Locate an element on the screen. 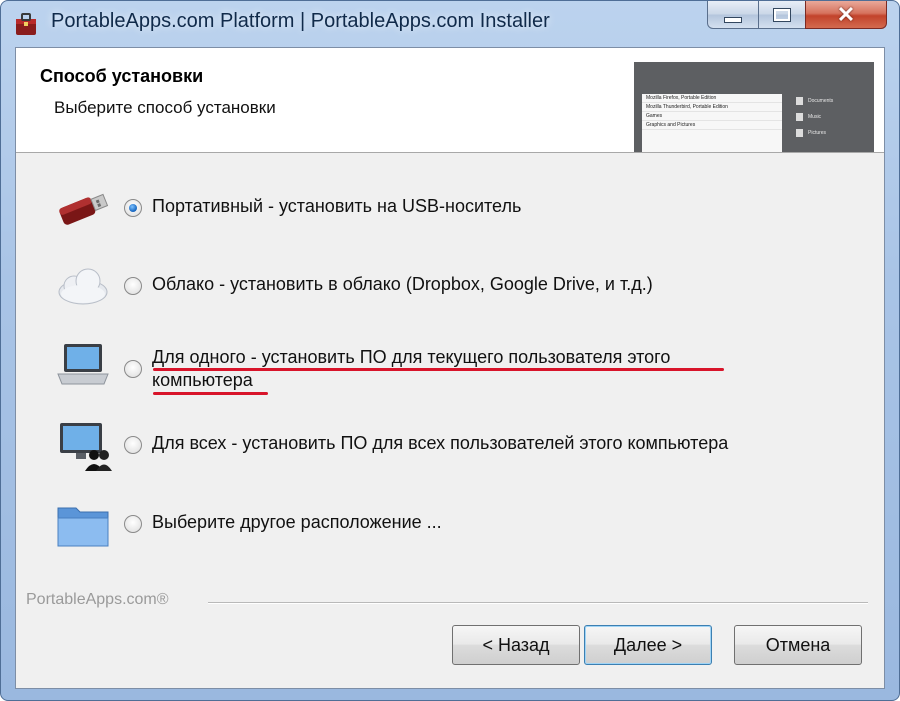  option-single-user-label-line2: компьютера is located at coordinates (202, 380).